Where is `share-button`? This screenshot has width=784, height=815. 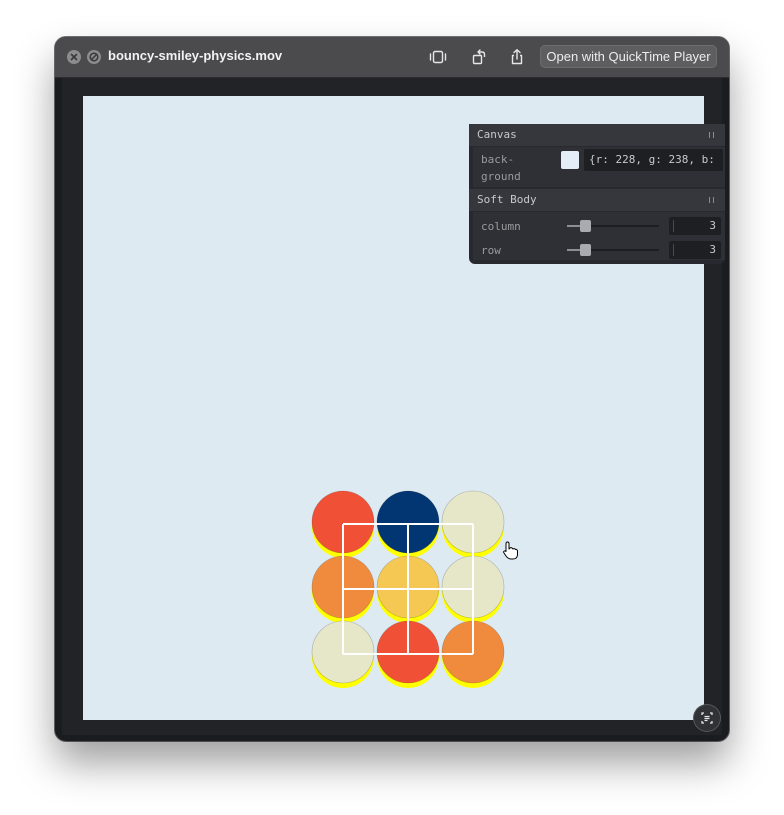
share-button is located at coordinates (517, 57).